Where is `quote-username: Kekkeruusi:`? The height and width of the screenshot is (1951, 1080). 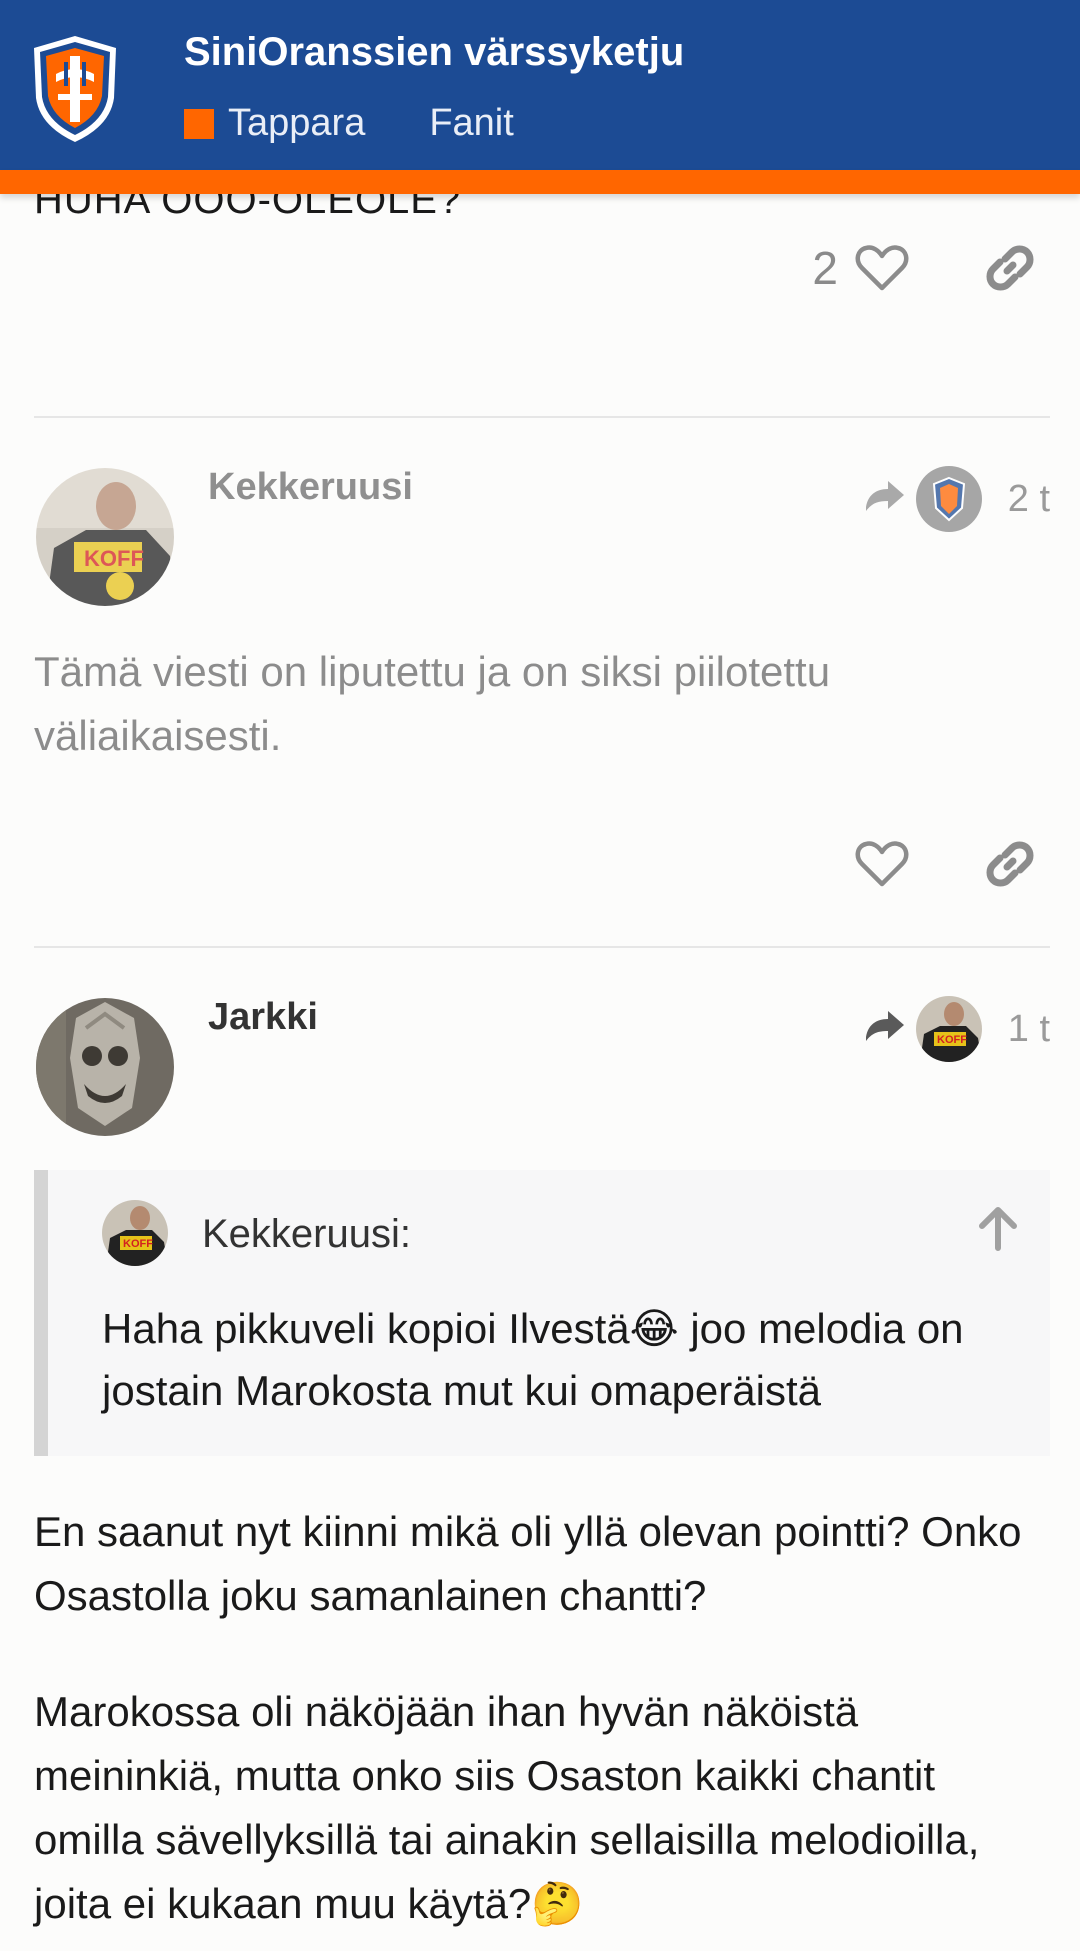 quote-username: Kekkeruusi: is located at coordinates (306, 1234).